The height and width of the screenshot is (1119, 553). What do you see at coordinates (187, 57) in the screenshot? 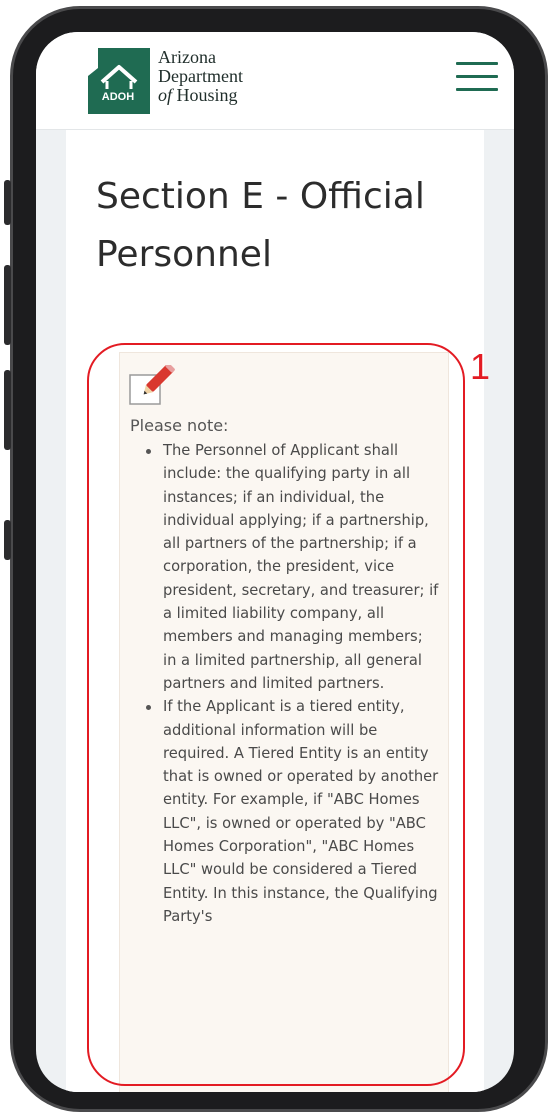
I see `logo-line-1: Arizona` at bounding box center [187, 57].